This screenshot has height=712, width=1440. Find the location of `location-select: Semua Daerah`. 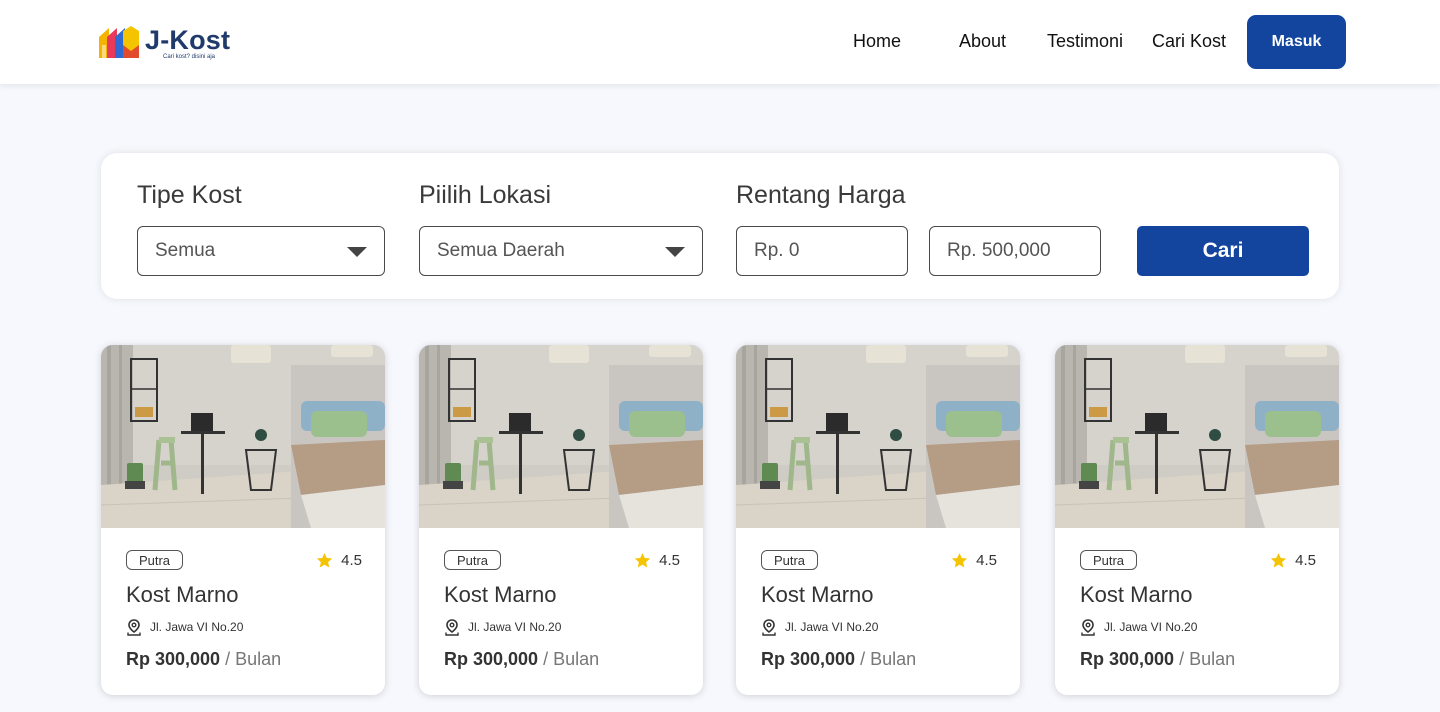

location-select: Semua Daerah is located at coordinates (561, 251).